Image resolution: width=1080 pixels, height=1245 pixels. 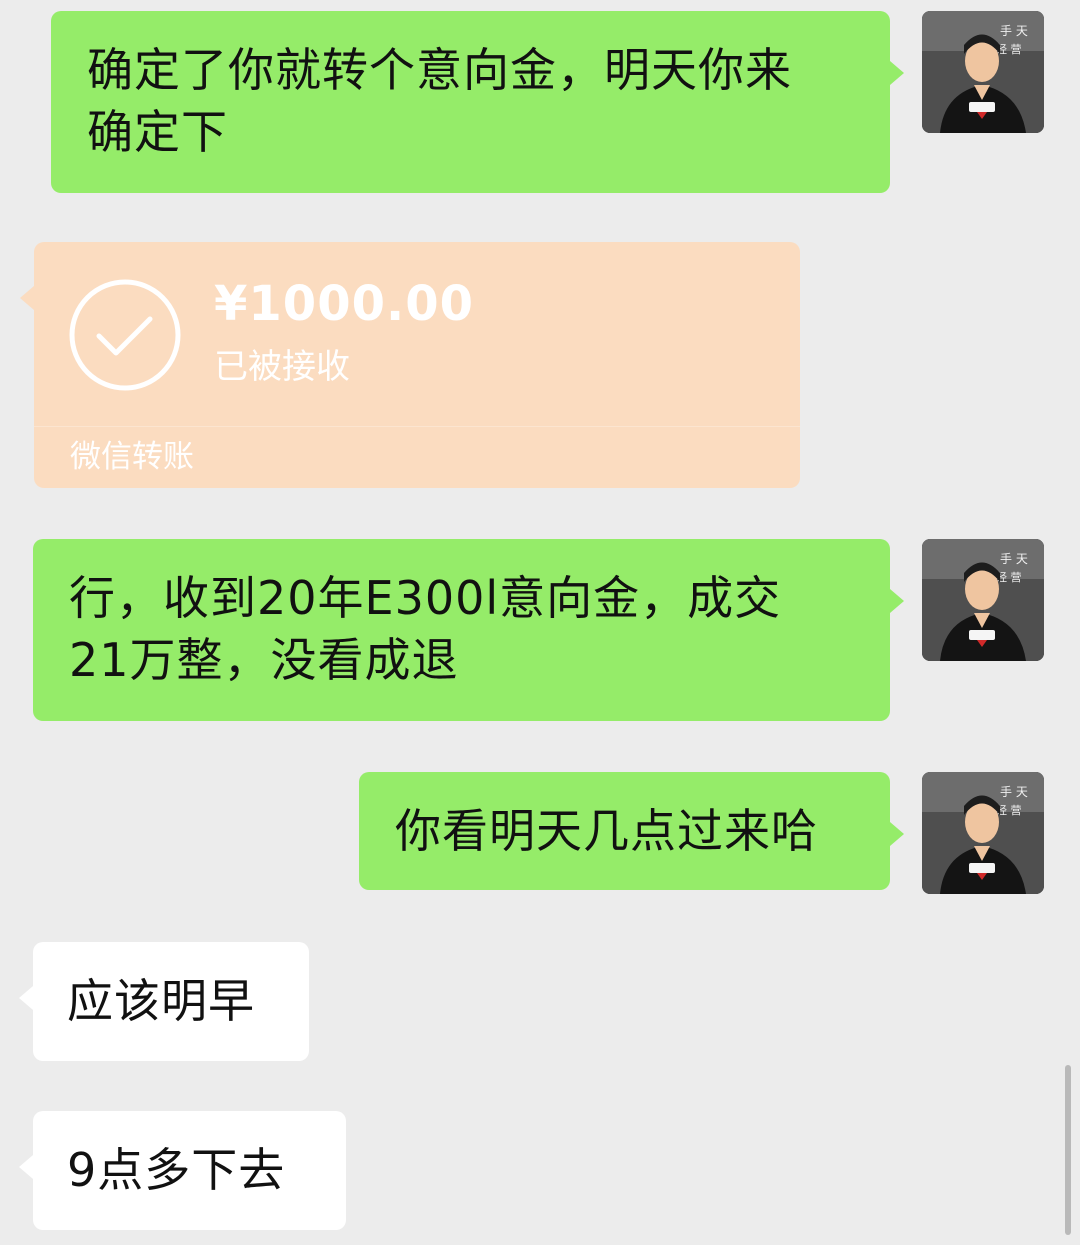 I want to click on transfer-status: 已被接收, so click(x=282, y=367).